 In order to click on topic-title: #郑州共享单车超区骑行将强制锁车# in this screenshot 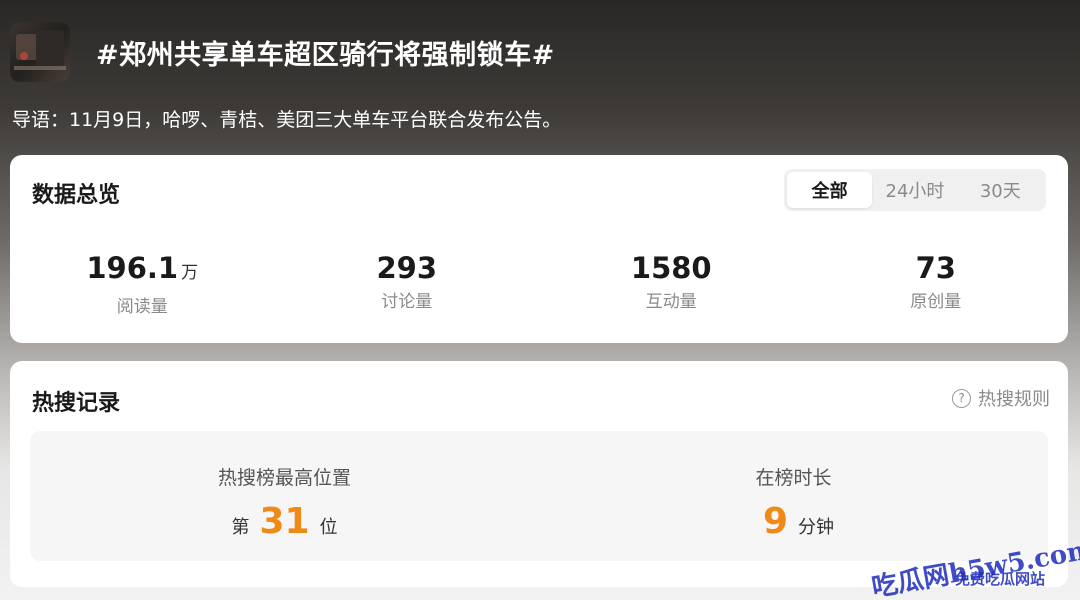, I will do `click(325, 55)`.